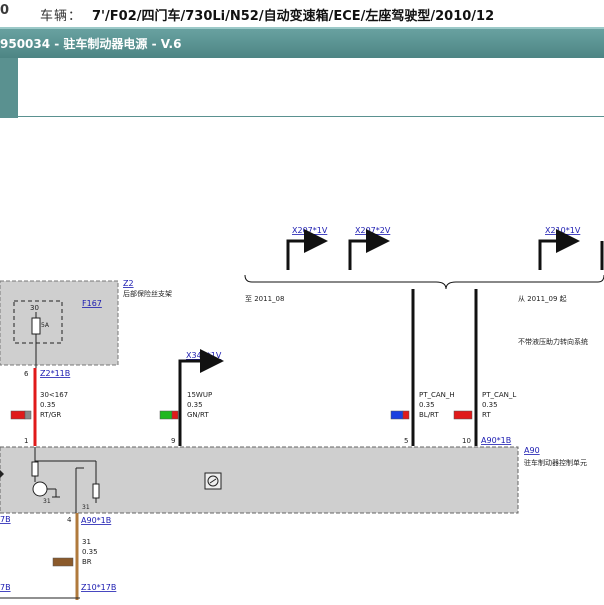 Image resolution: width=604 pixels, height=605 pixels. Describe the element at coordinates (55, 373) in the screenshot. I see `z2-connector-link: Z2*11B` at that location.